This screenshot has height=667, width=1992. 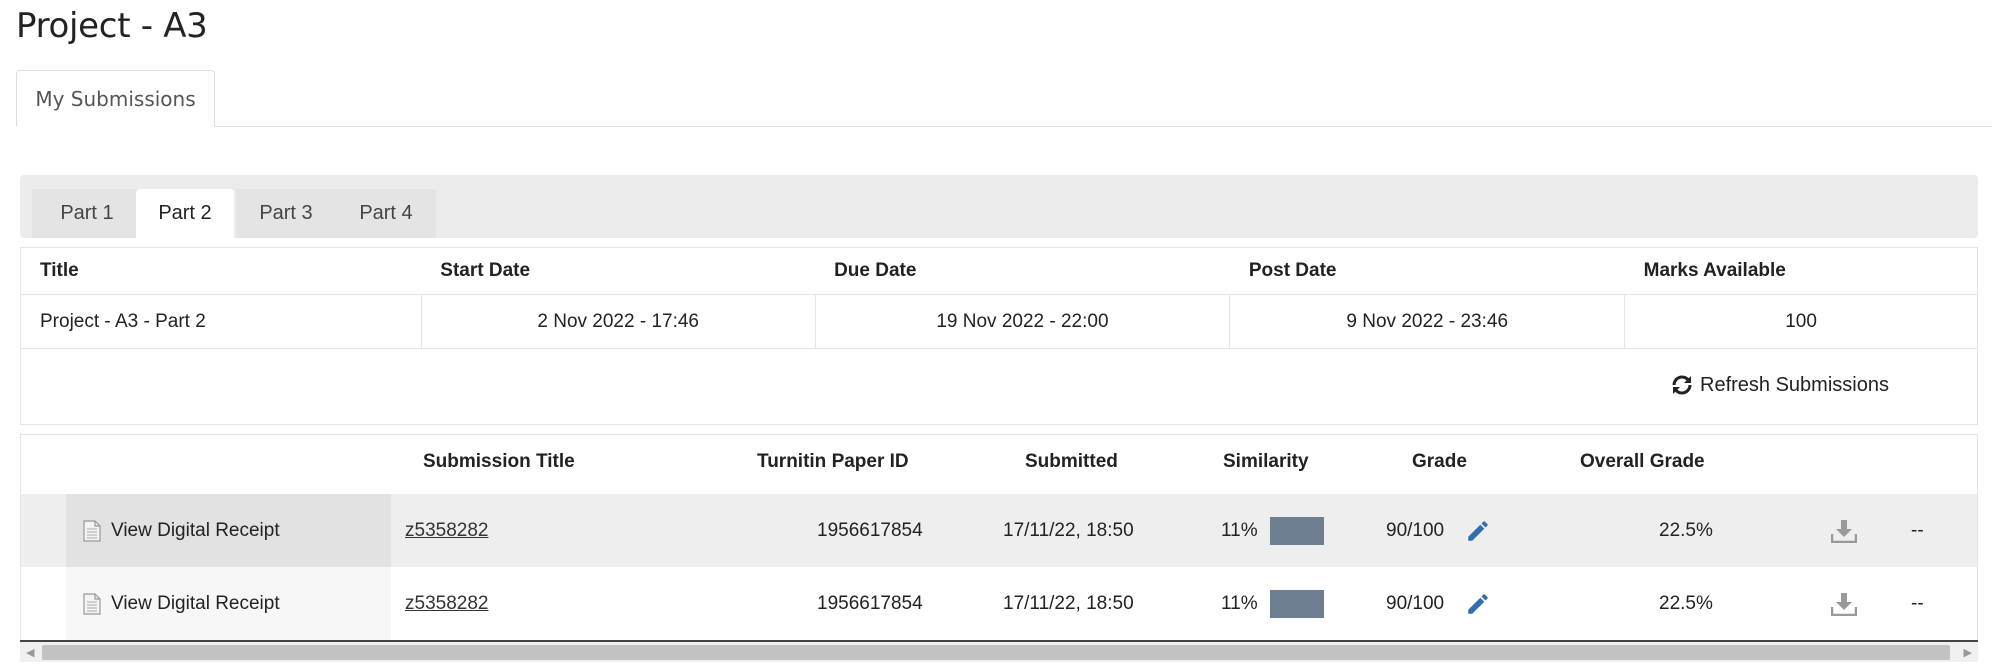 I want to click on scroll-right-arrow: ▶, so click(x=1968, y=653).